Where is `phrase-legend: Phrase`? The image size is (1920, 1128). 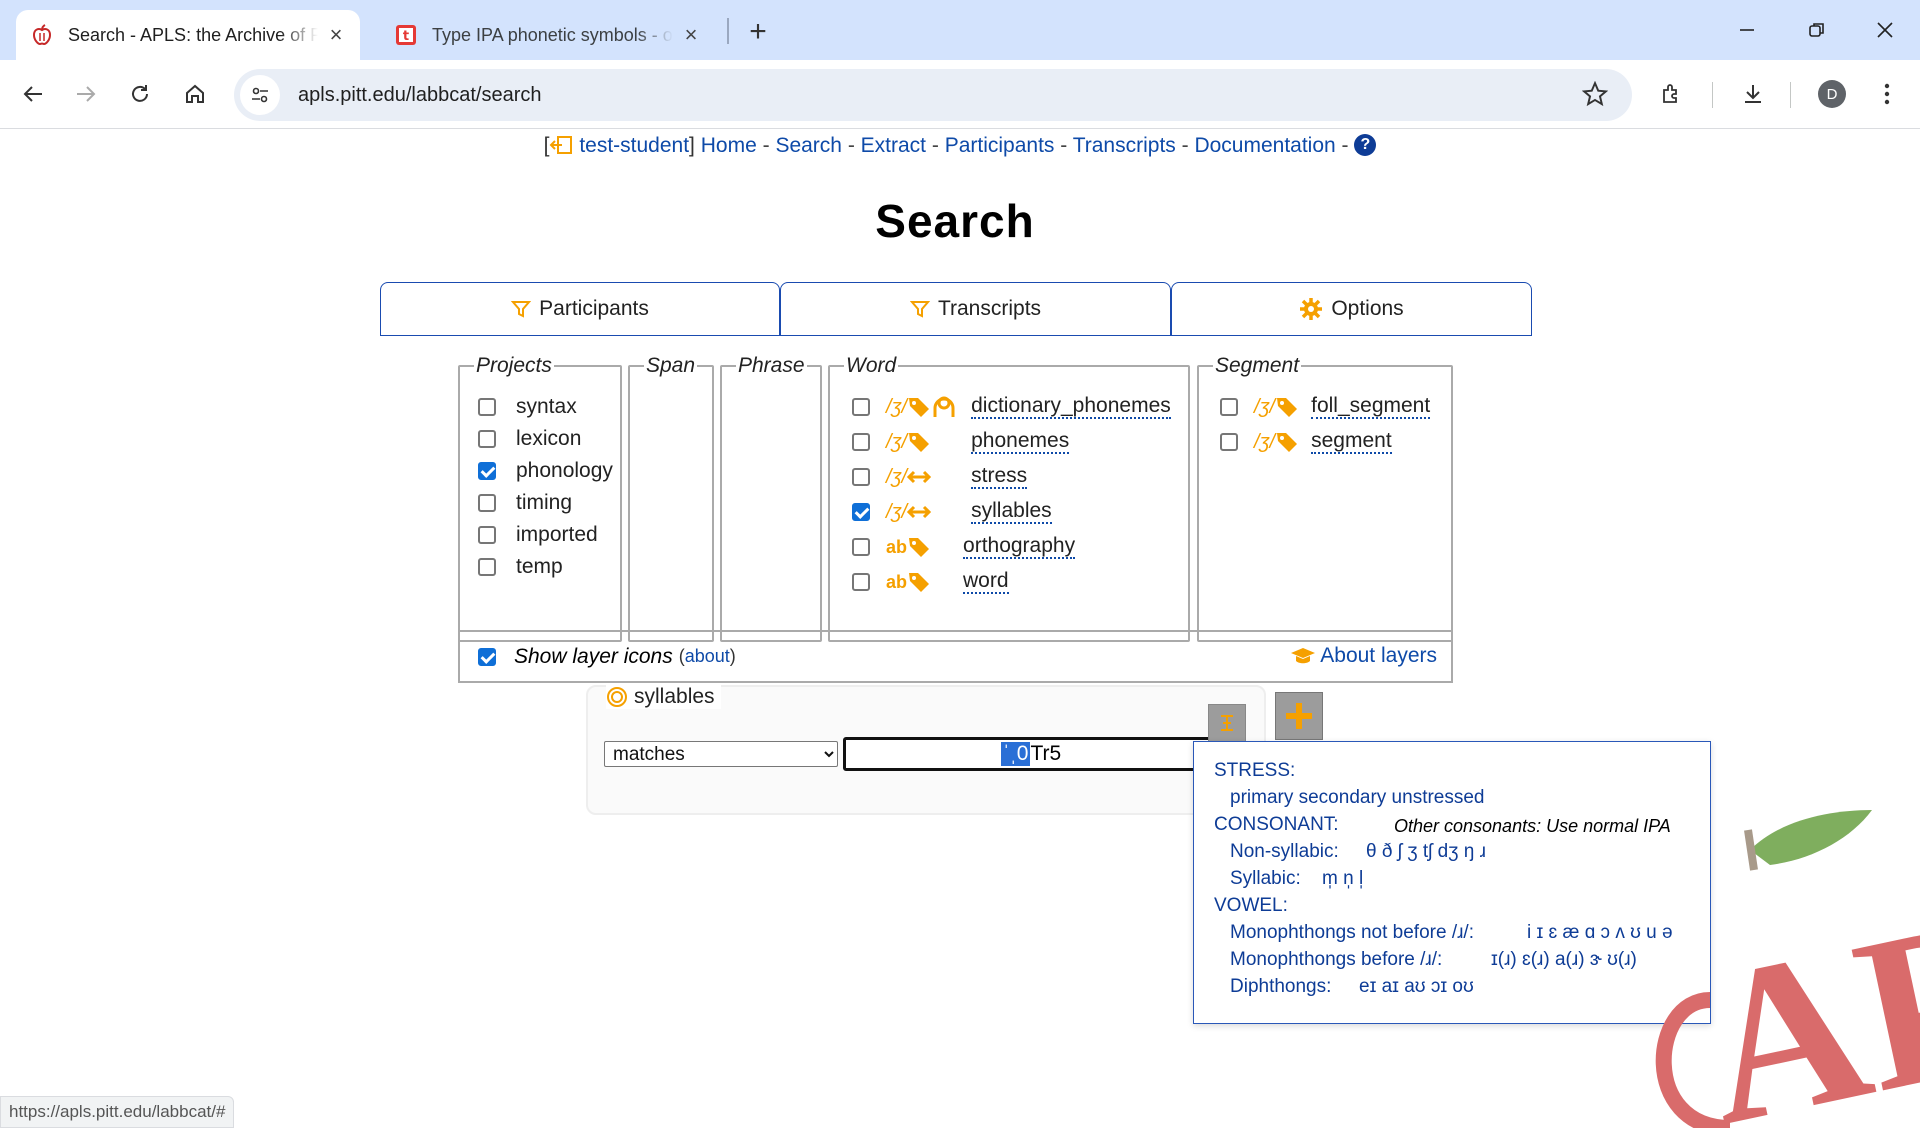 phrase-legend: Phrase is located at coordinates (771, 365).